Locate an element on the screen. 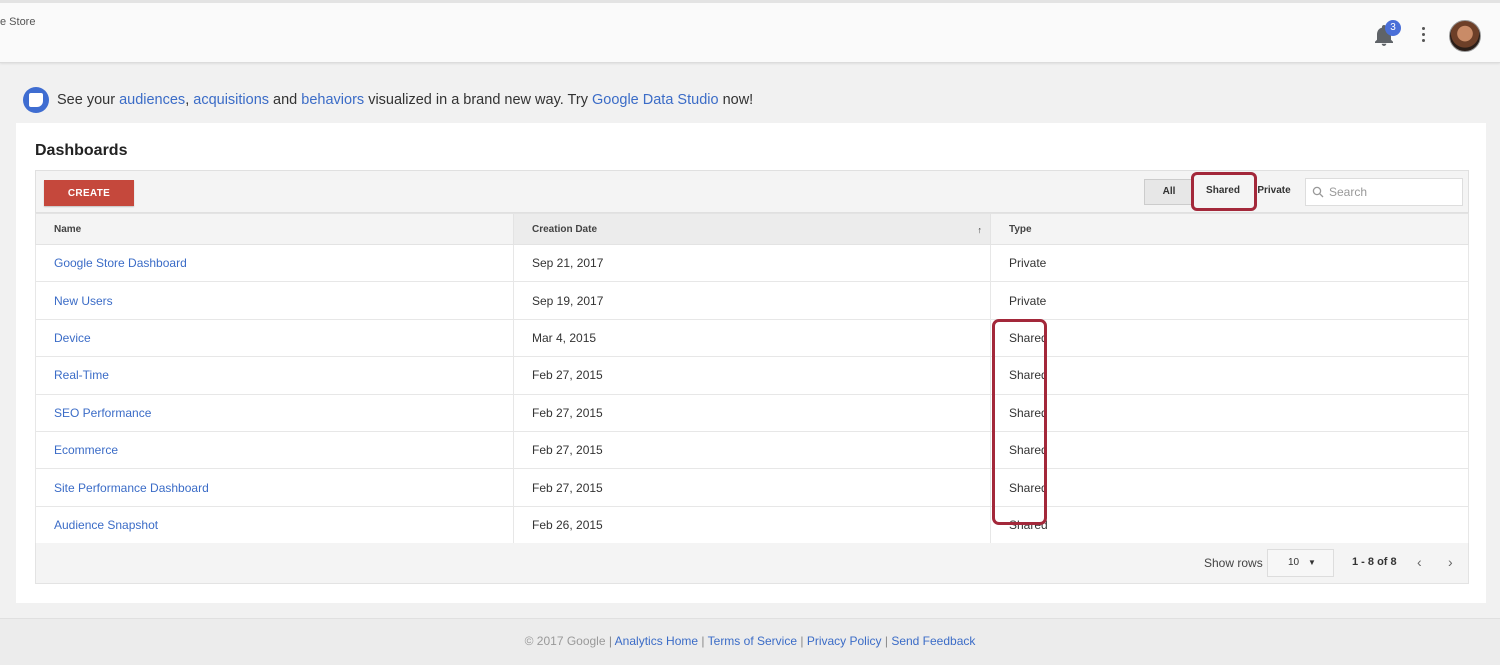 The image size is (1500, 665). dashboard-link: New Users is located at coordinates (83, 301).